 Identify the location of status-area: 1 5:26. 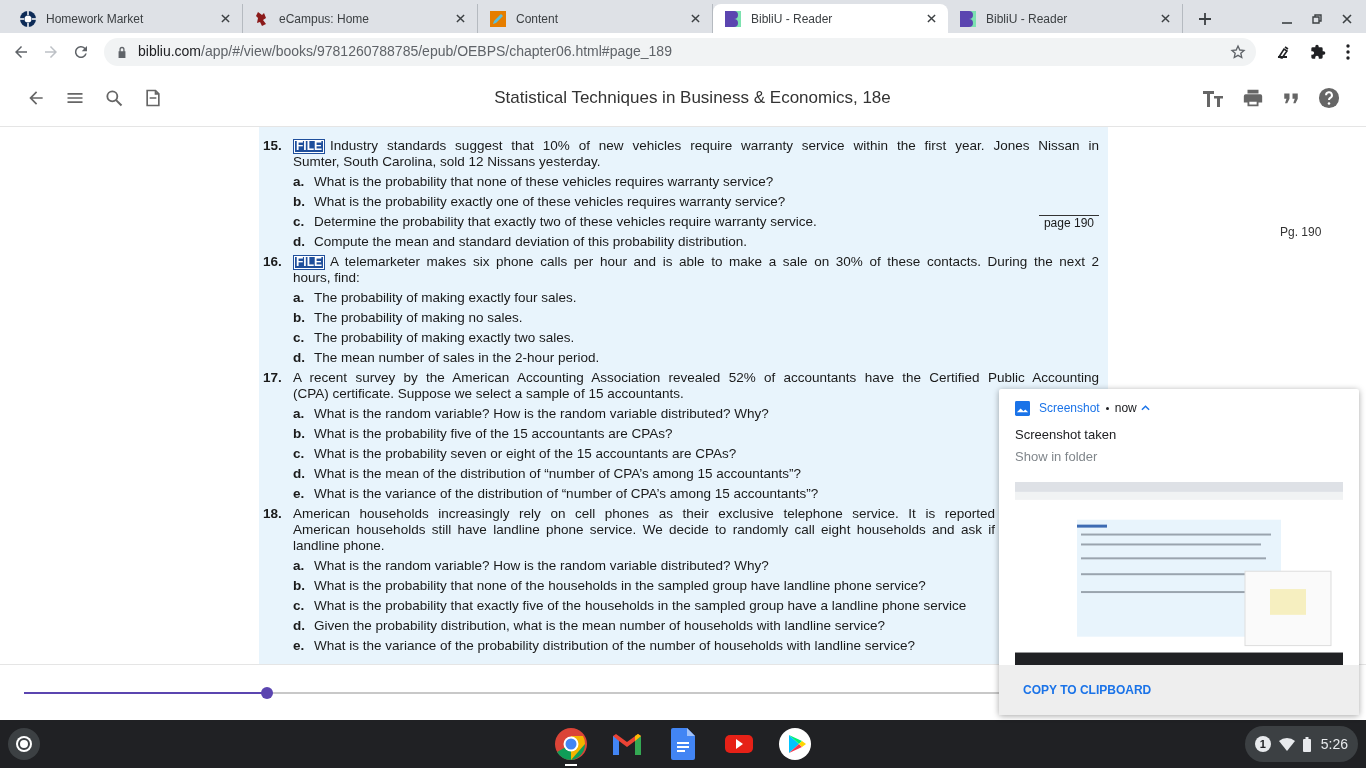
(1301, 744).